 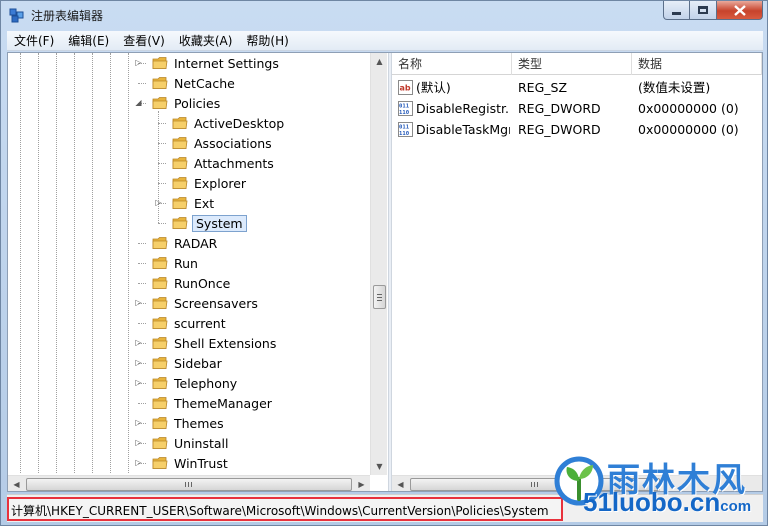 I want to click on tree-item: Policies, so click(x=187, y=103).